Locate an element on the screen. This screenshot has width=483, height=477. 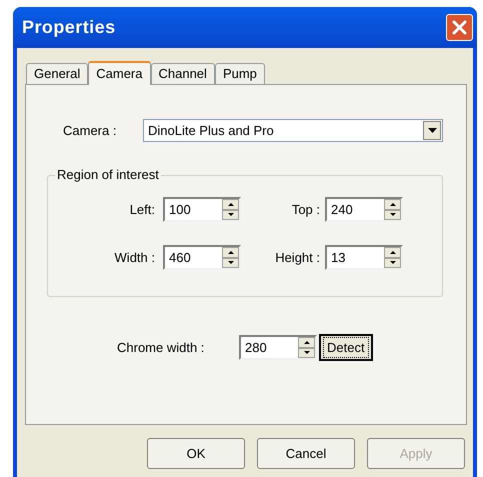
camera-dropdown: DinoLite Plus and Pro is located at coordinates (293, 130).